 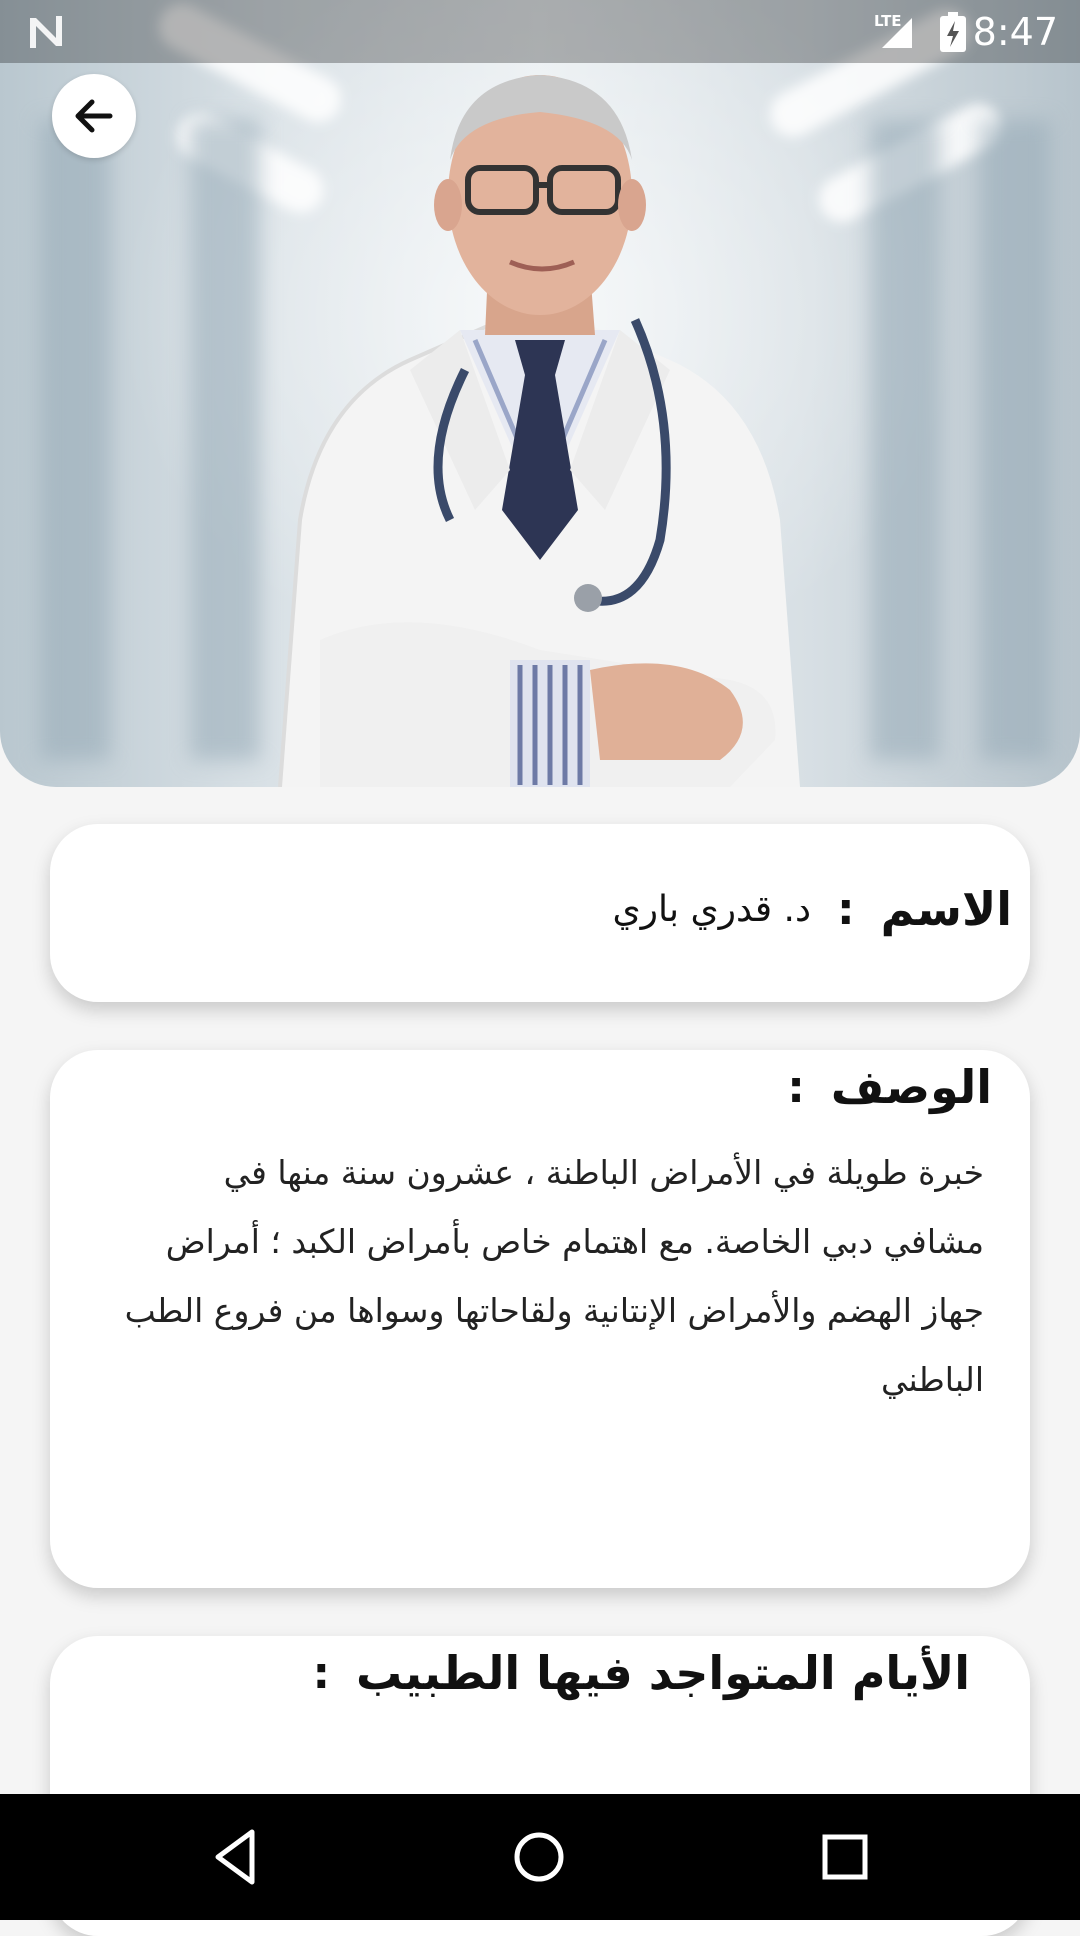 What do you see at coordinates (46, 32) in the screenshot?
I see `n-logo-icon` at bounding box center [46, 32].